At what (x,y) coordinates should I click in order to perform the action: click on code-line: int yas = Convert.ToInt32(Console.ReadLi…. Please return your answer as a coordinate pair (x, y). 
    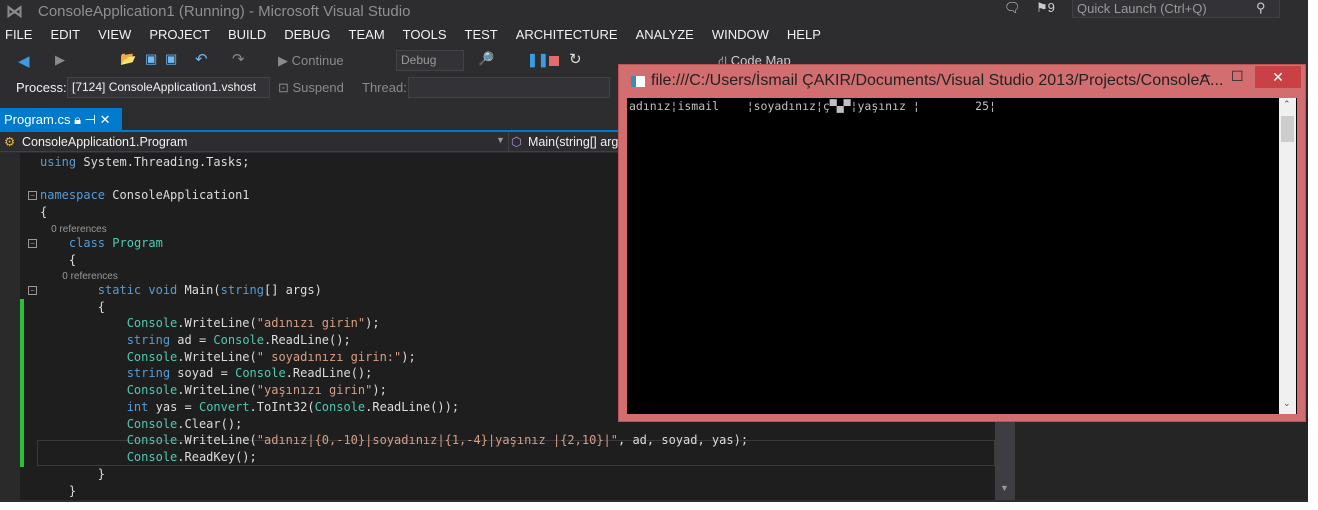
    Looking at the image, I should click on (249, 407).